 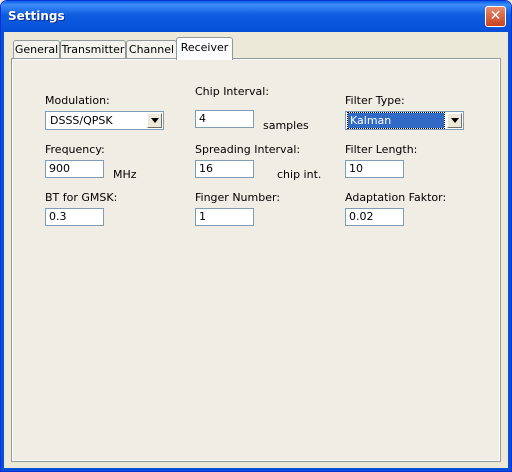 I want to click on frequency-unit: MHz, so click(x=125, y=174).